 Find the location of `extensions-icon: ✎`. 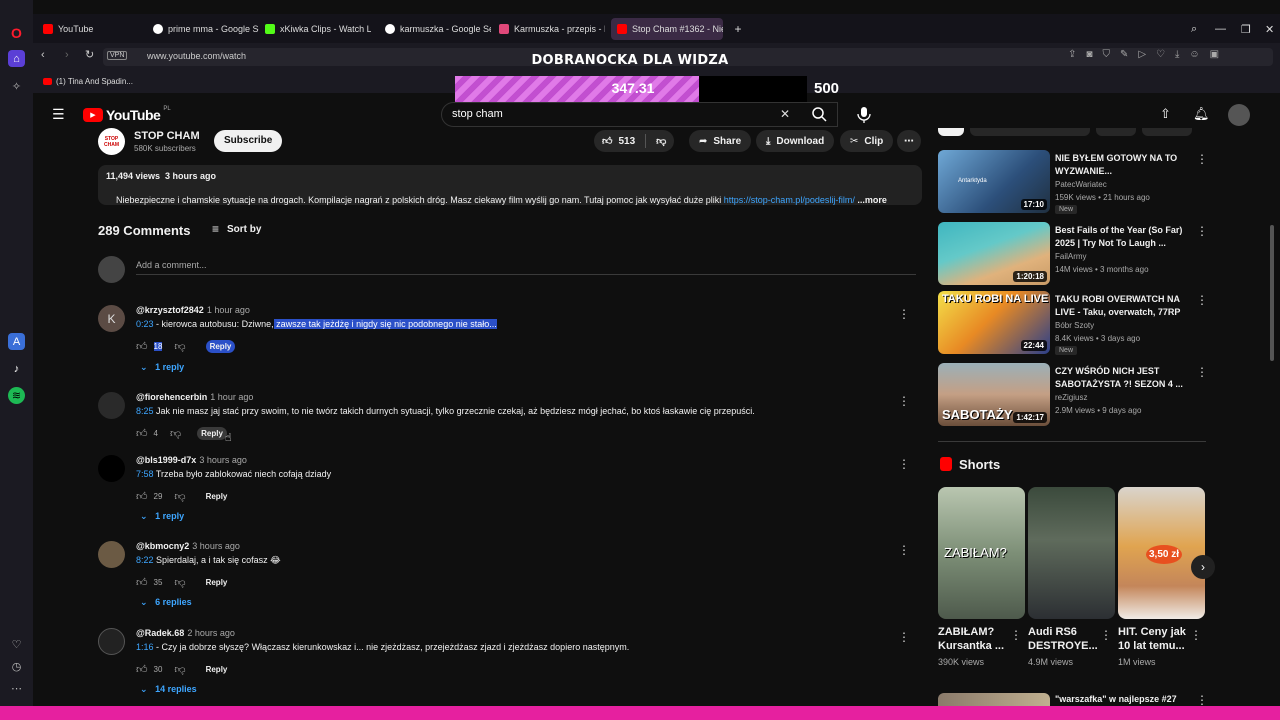

extensions-icon: ✎ is located at coordinates (1124, 54).